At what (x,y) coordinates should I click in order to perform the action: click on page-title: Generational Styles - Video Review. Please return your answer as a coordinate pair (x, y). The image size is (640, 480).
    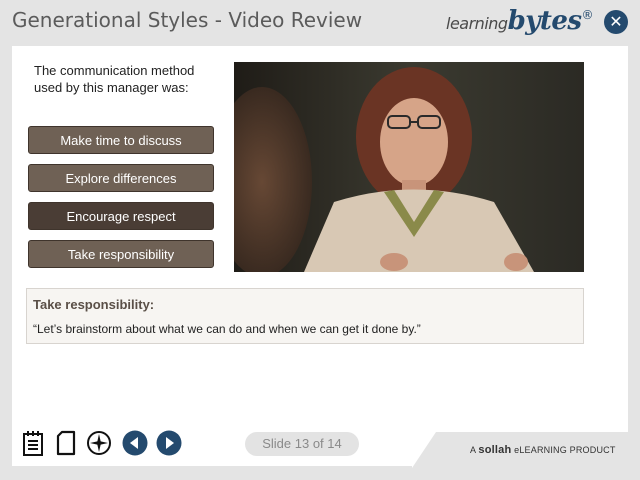
    Looking at the image, I should click on (187, 20).